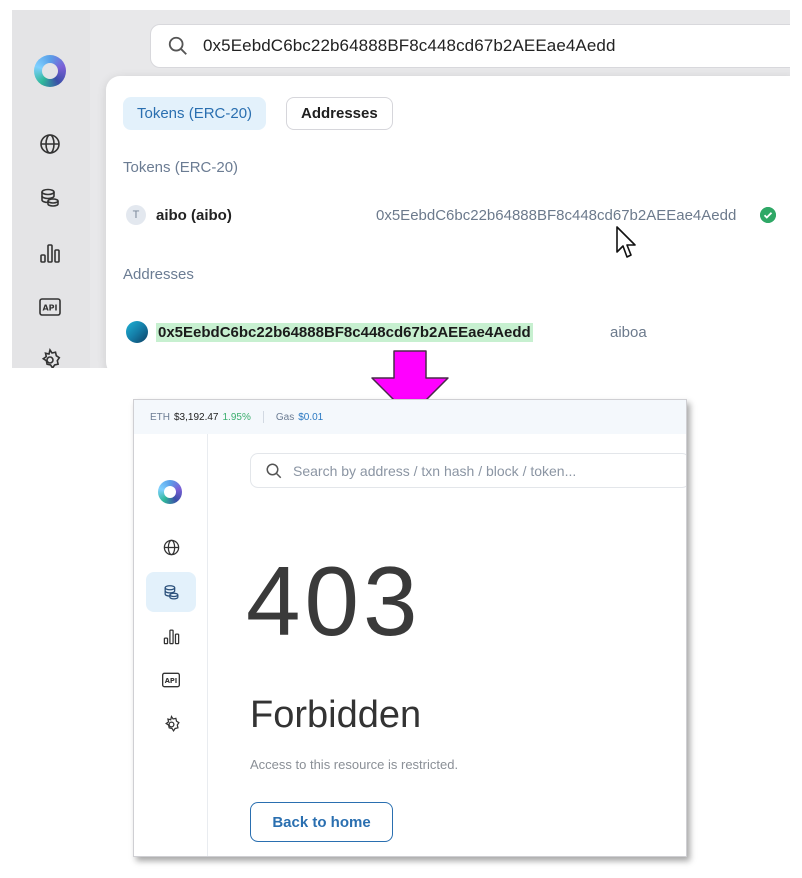 The image size is (802, 878). Describe the element at coordinates (626, 242) in the screenshot. I see `mouse-cursor-icon` at that location.